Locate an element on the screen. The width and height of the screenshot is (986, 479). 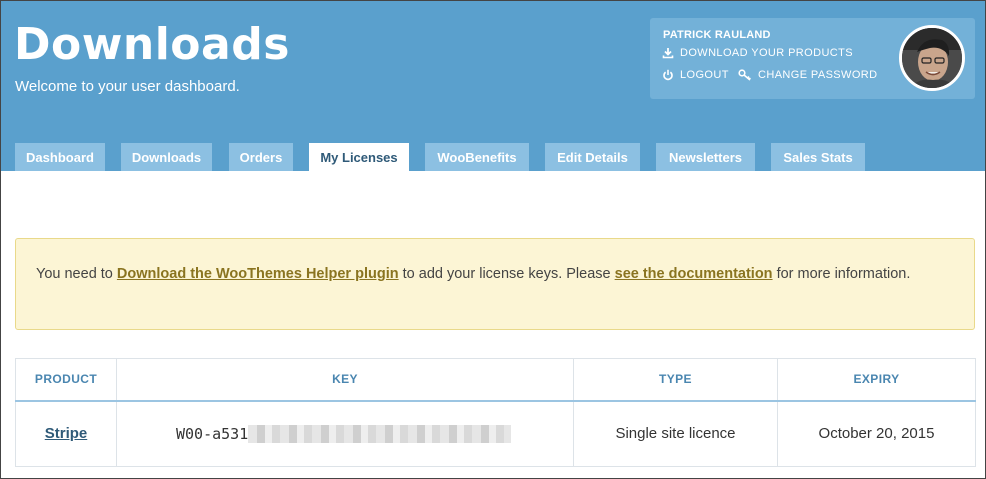
notice-text: You need to is located at coordinates (76, 274).